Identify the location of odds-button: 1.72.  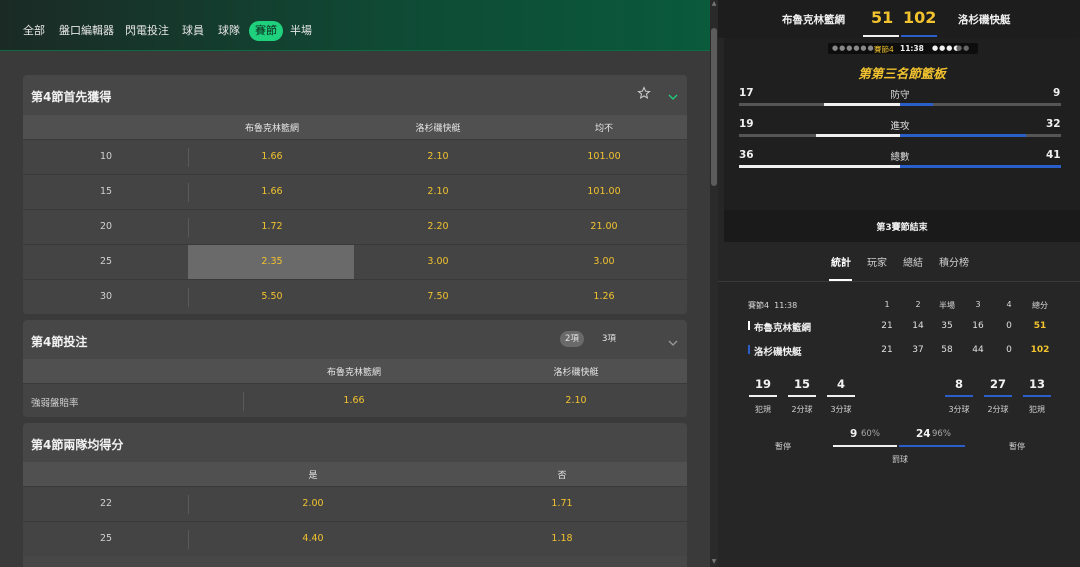
(271, 226).